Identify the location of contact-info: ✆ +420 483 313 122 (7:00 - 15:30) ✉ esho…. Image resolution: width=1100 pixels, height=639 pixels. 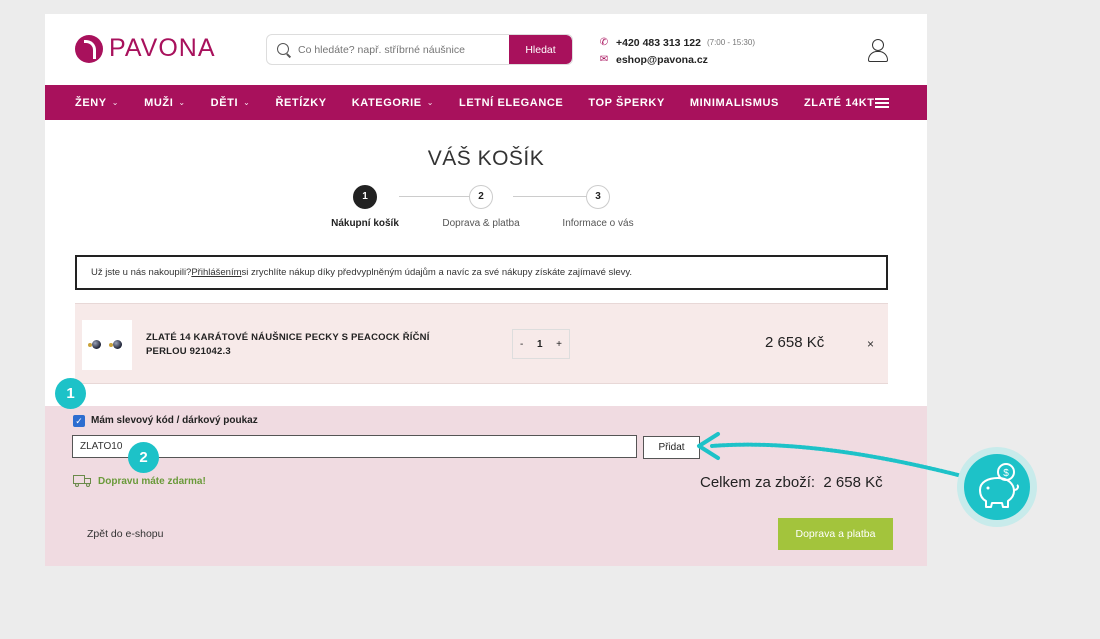
(676, 51).